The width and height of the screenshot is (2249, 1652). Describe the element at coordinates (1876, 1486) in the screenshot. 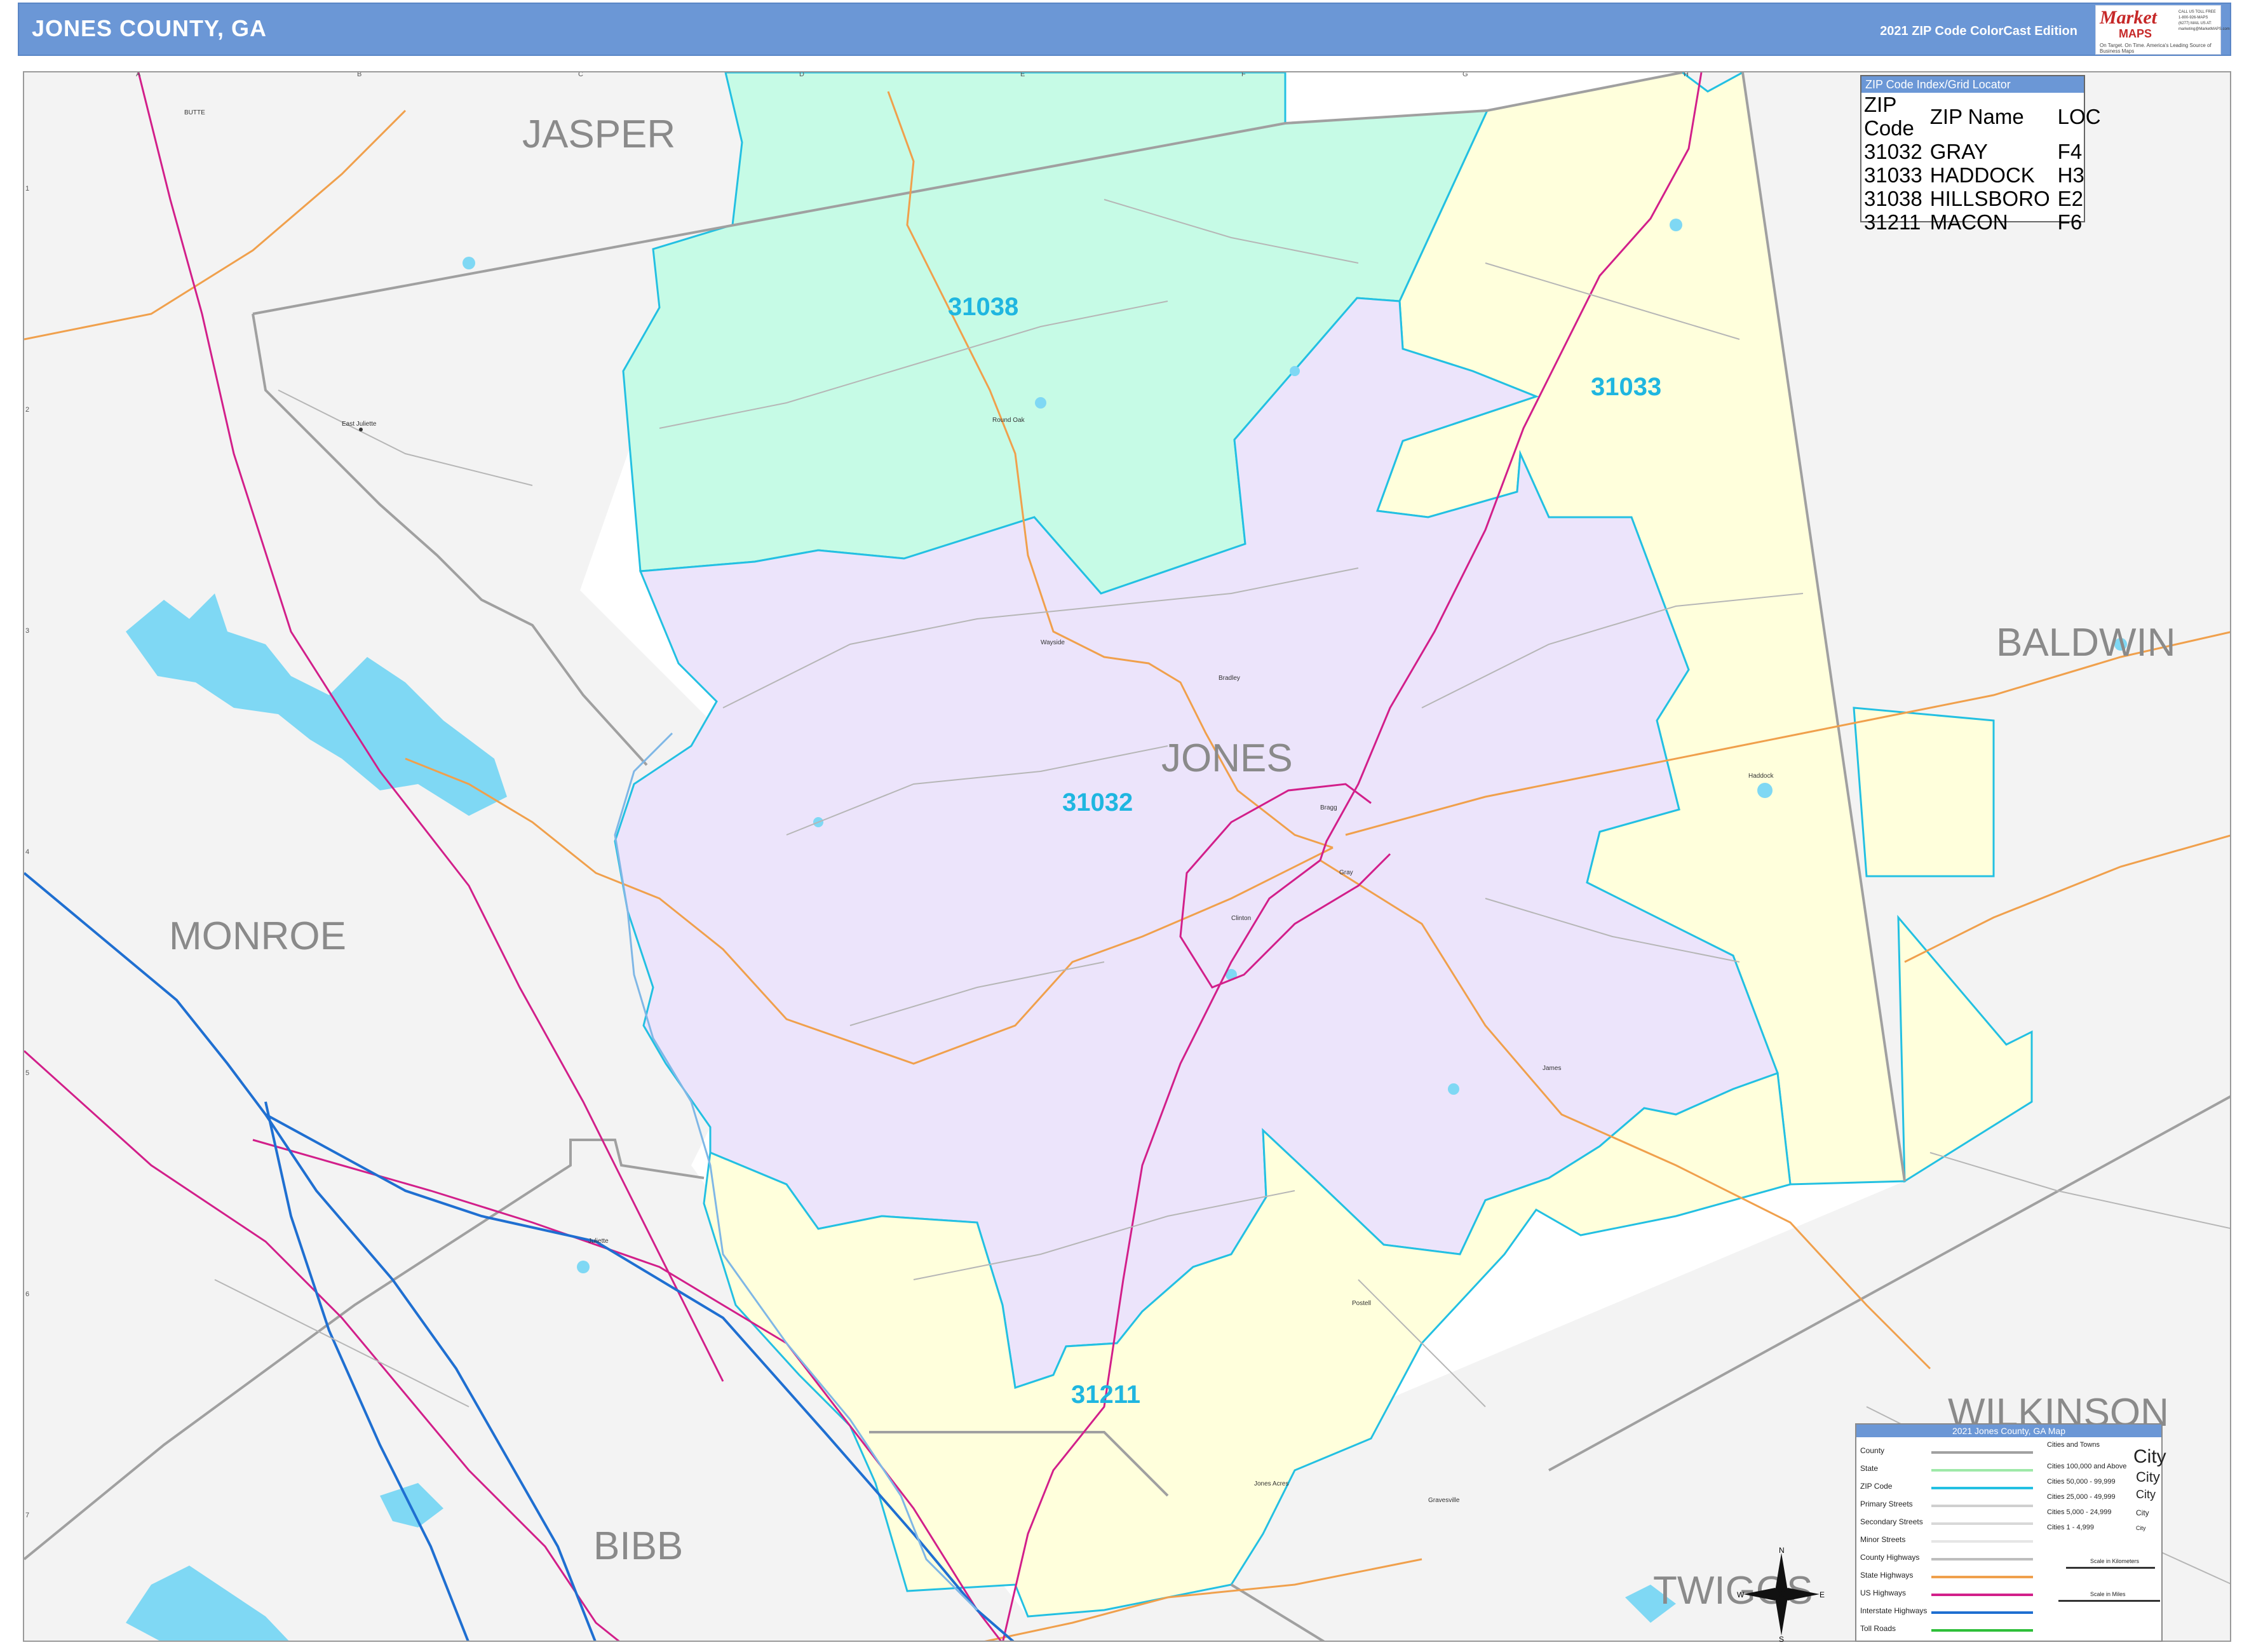

I see `legend-item-zip: ZIP Code` at that location.